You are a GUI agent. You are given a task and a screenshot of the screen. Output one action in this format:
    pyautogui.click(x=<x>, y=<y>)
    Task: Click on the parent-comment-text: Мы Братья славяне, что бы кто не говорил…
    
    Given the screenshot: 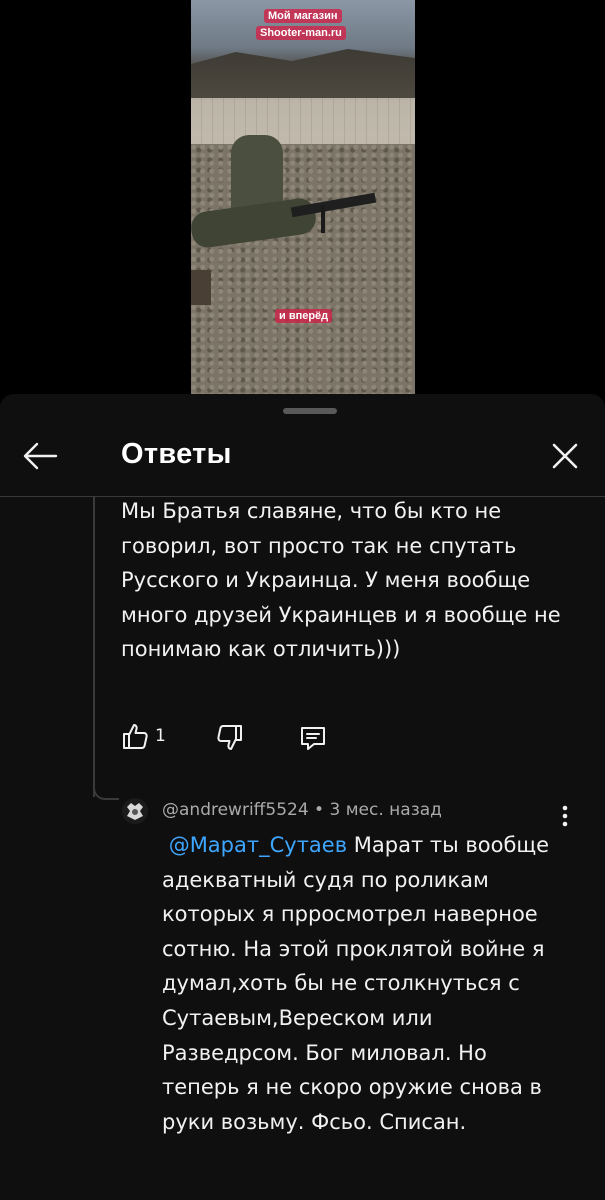 What is the action you would take?
    pyautogui.click(x=341, y=580)
    